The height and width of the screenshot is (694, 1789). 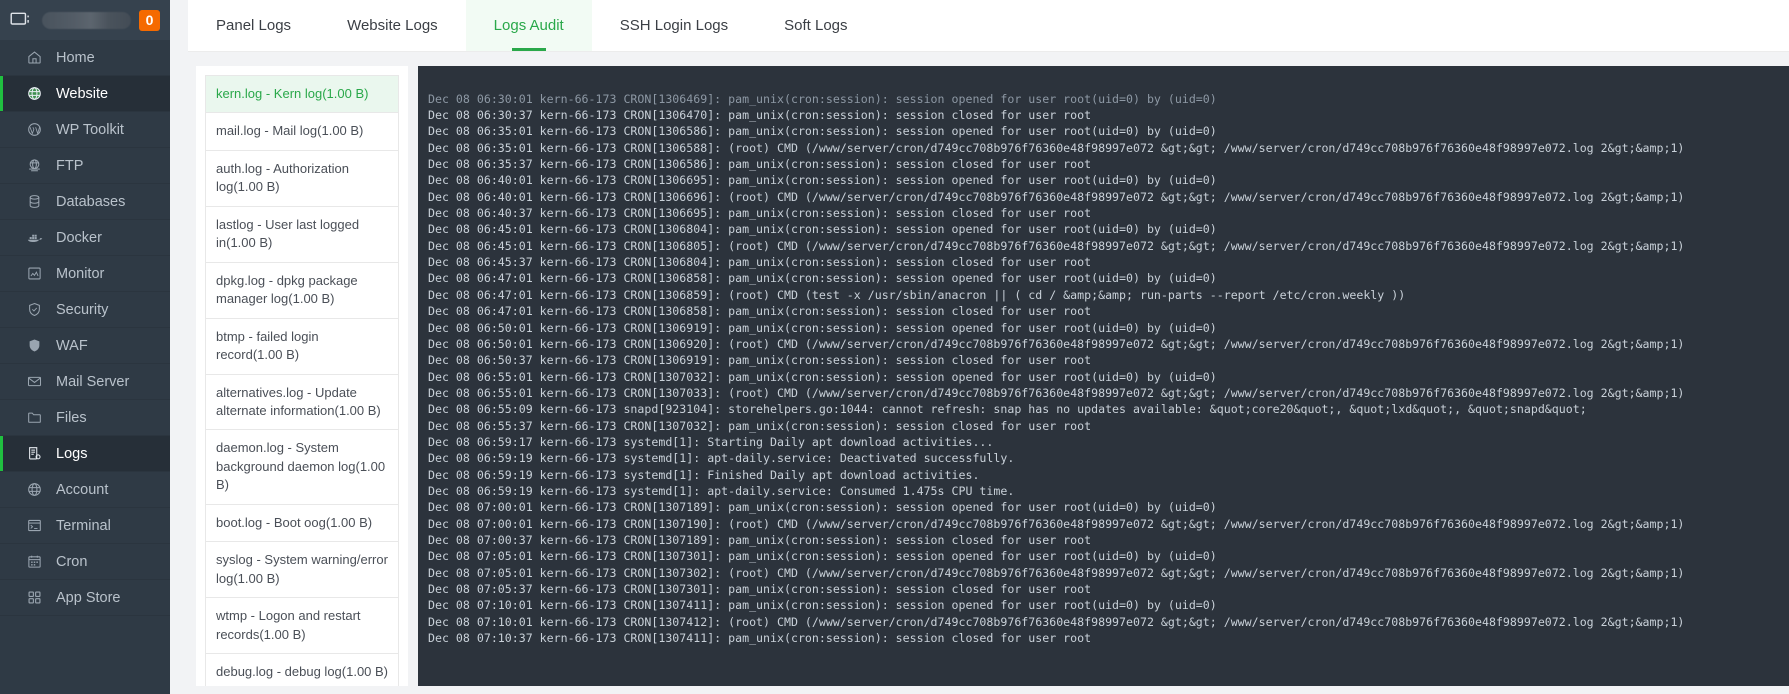 I want to click on list-item: auth.log - Authorization log(1.00 B), so click(x=302, y=179).